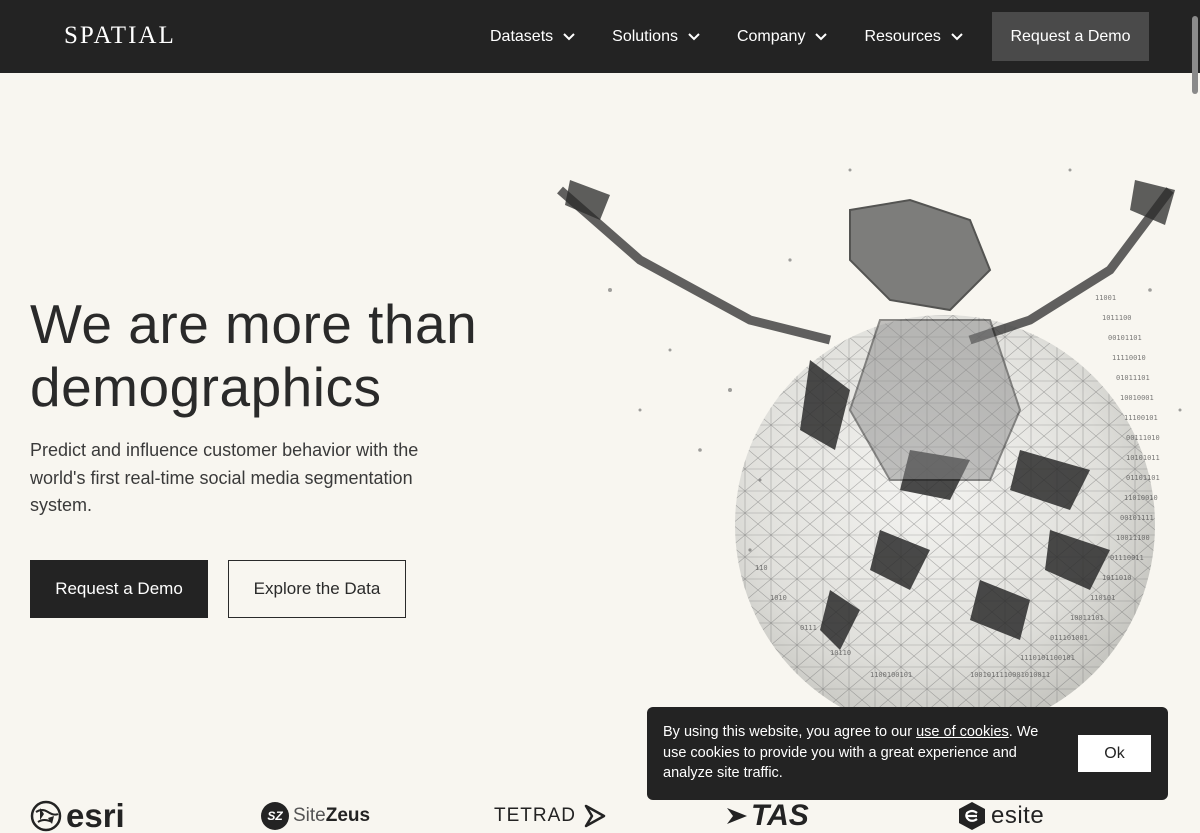 This screenshot has width=1200, height=833. What do you see at coordinates (790, 732) in the screenshot?
I see `cookie-text-before: By using this website, you agree to our` at bounding box center [790, 732].